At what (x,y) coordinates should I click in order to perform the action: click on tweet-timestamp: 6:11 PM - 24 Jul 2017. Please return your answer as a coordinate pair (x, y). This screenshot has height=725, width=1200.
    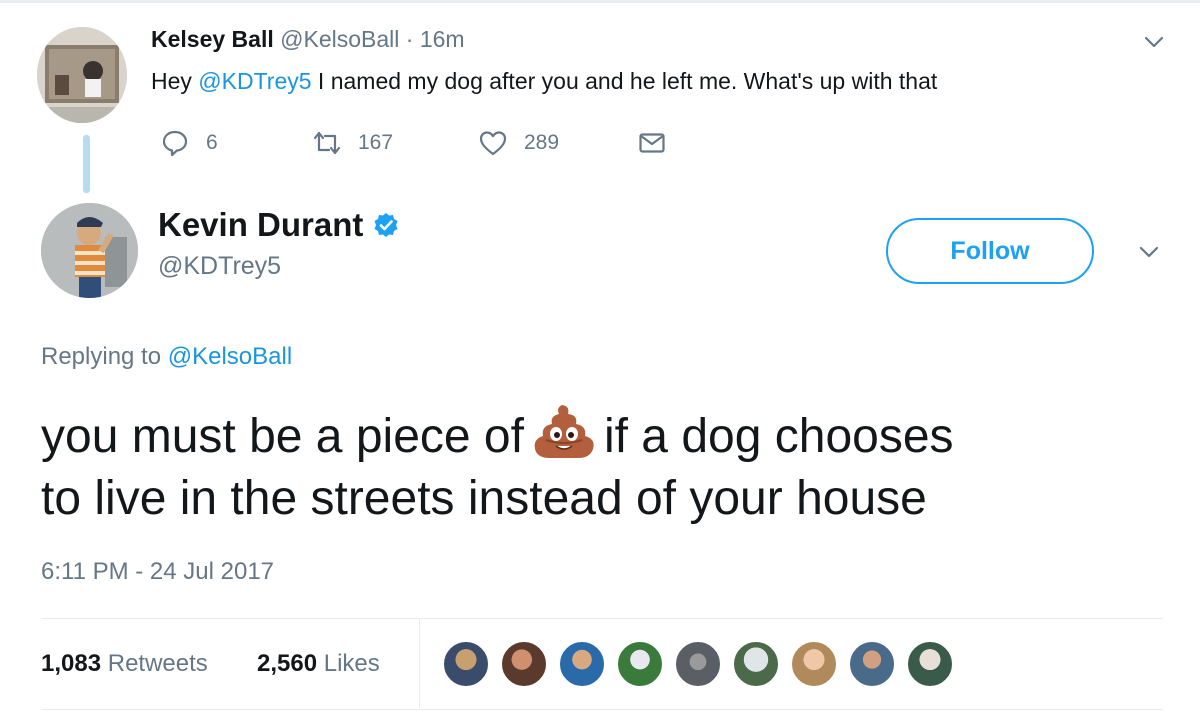
    Looking at the image, I should click on (157, 572).